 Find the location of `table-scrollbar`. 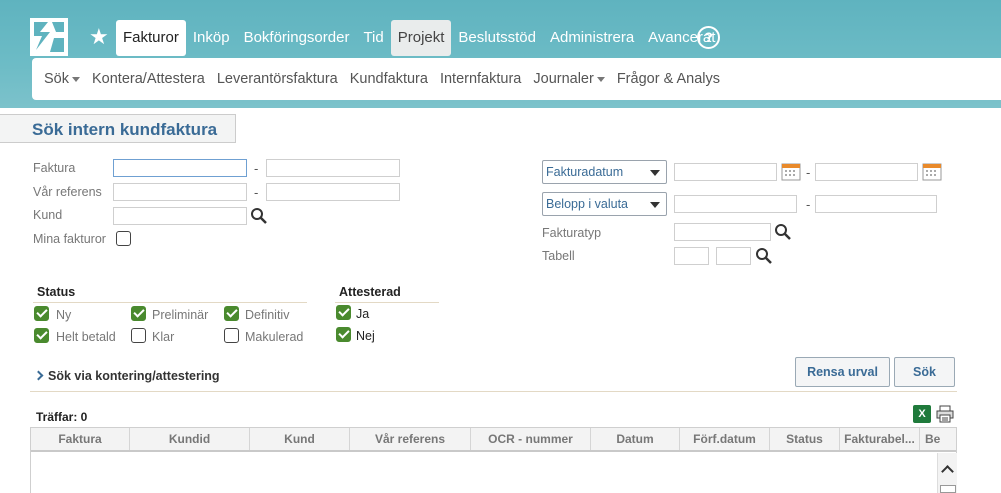

table-scrollbar is located at coordinates (947, 473).